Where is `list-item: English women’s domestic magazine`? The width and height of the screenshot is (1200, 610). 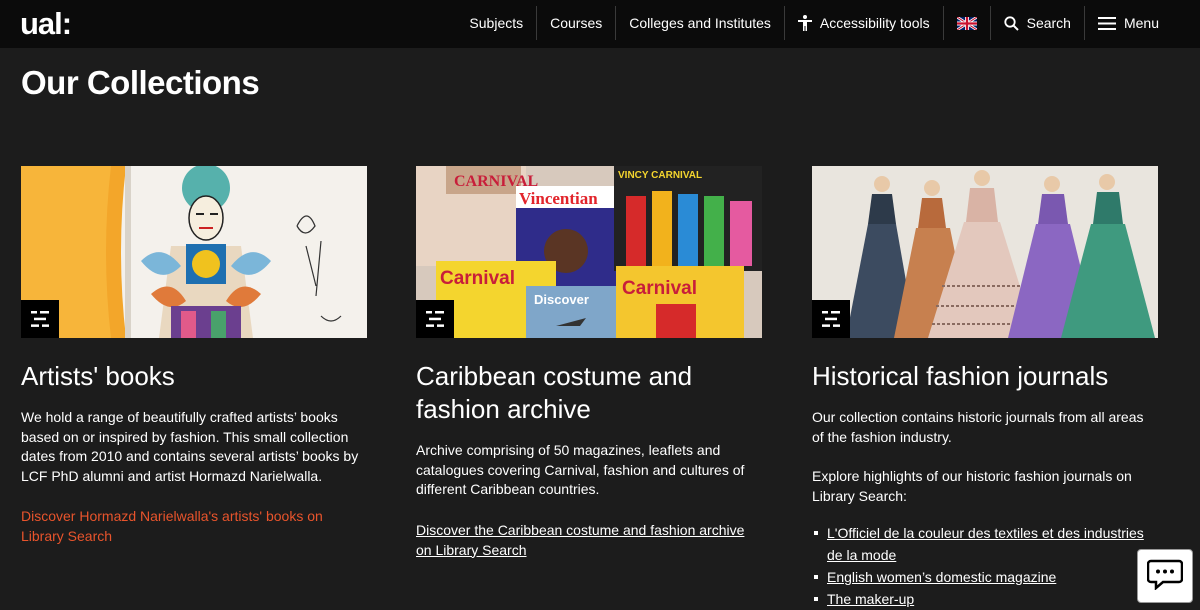
list-item: English women’s domestic magazine is located at coordinates (985, 577).